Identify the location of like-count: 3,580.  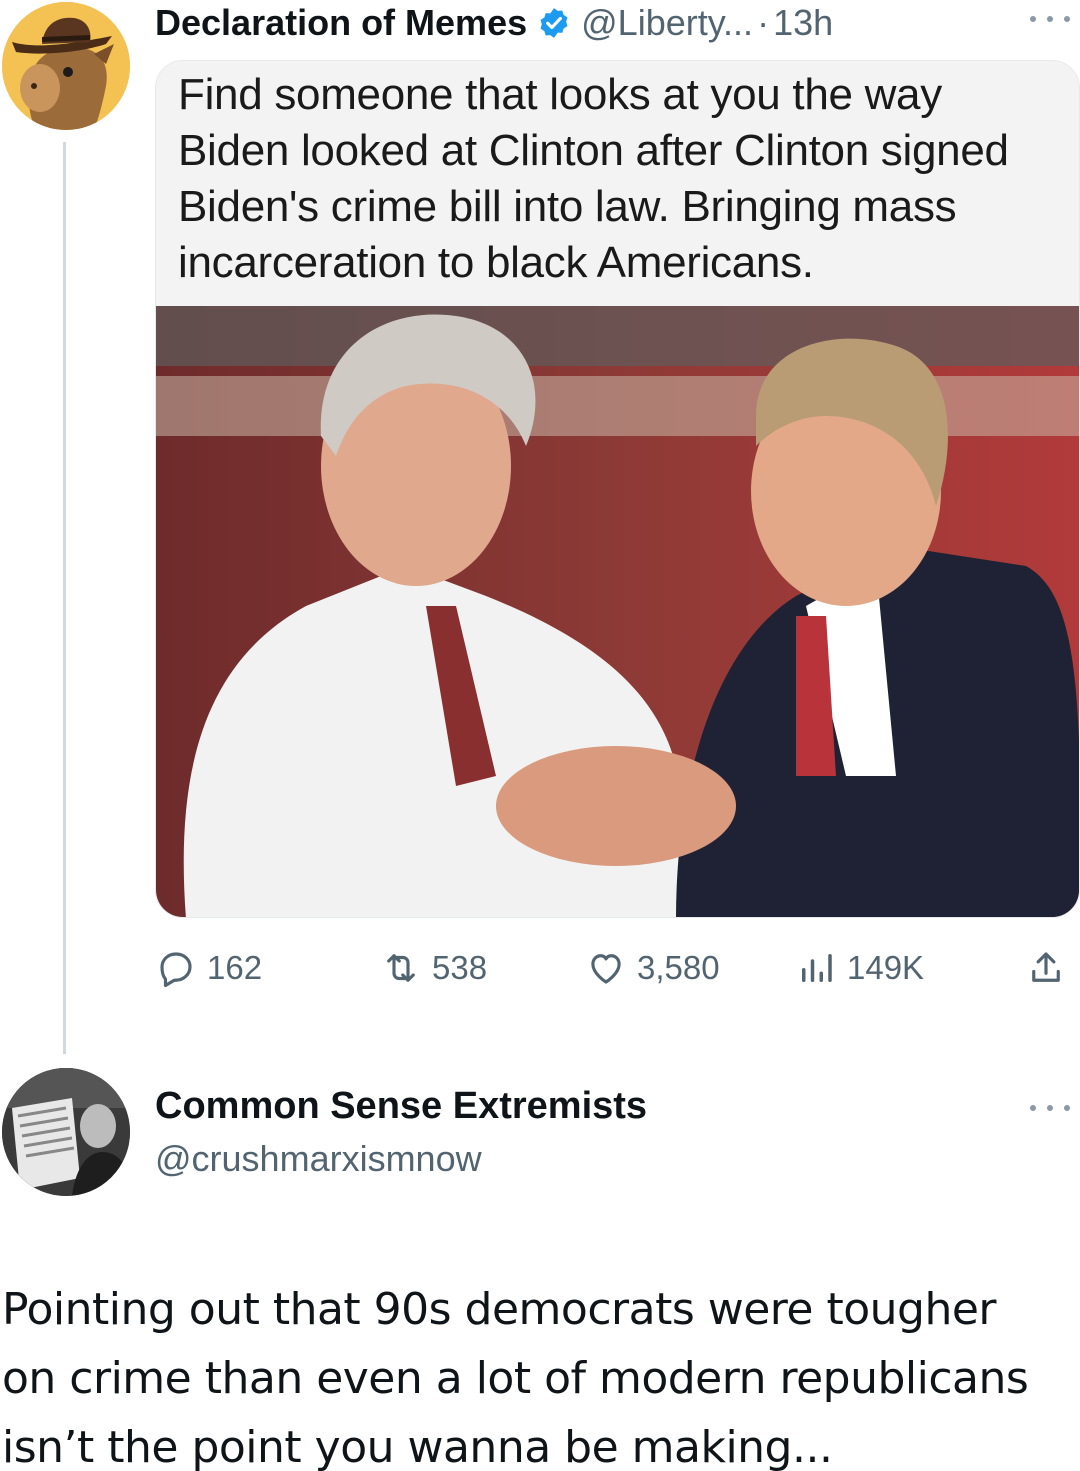
(678, 967).